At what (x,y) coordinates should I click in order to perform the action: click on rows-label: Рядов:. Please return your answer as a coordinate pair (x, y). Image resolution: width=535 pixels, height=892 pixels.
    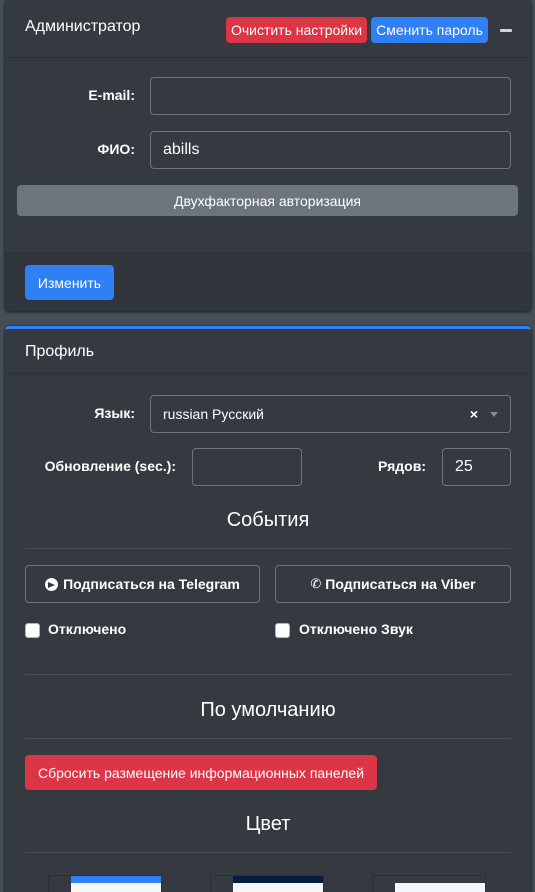
    Looking at the image, I should click on (401, 466).